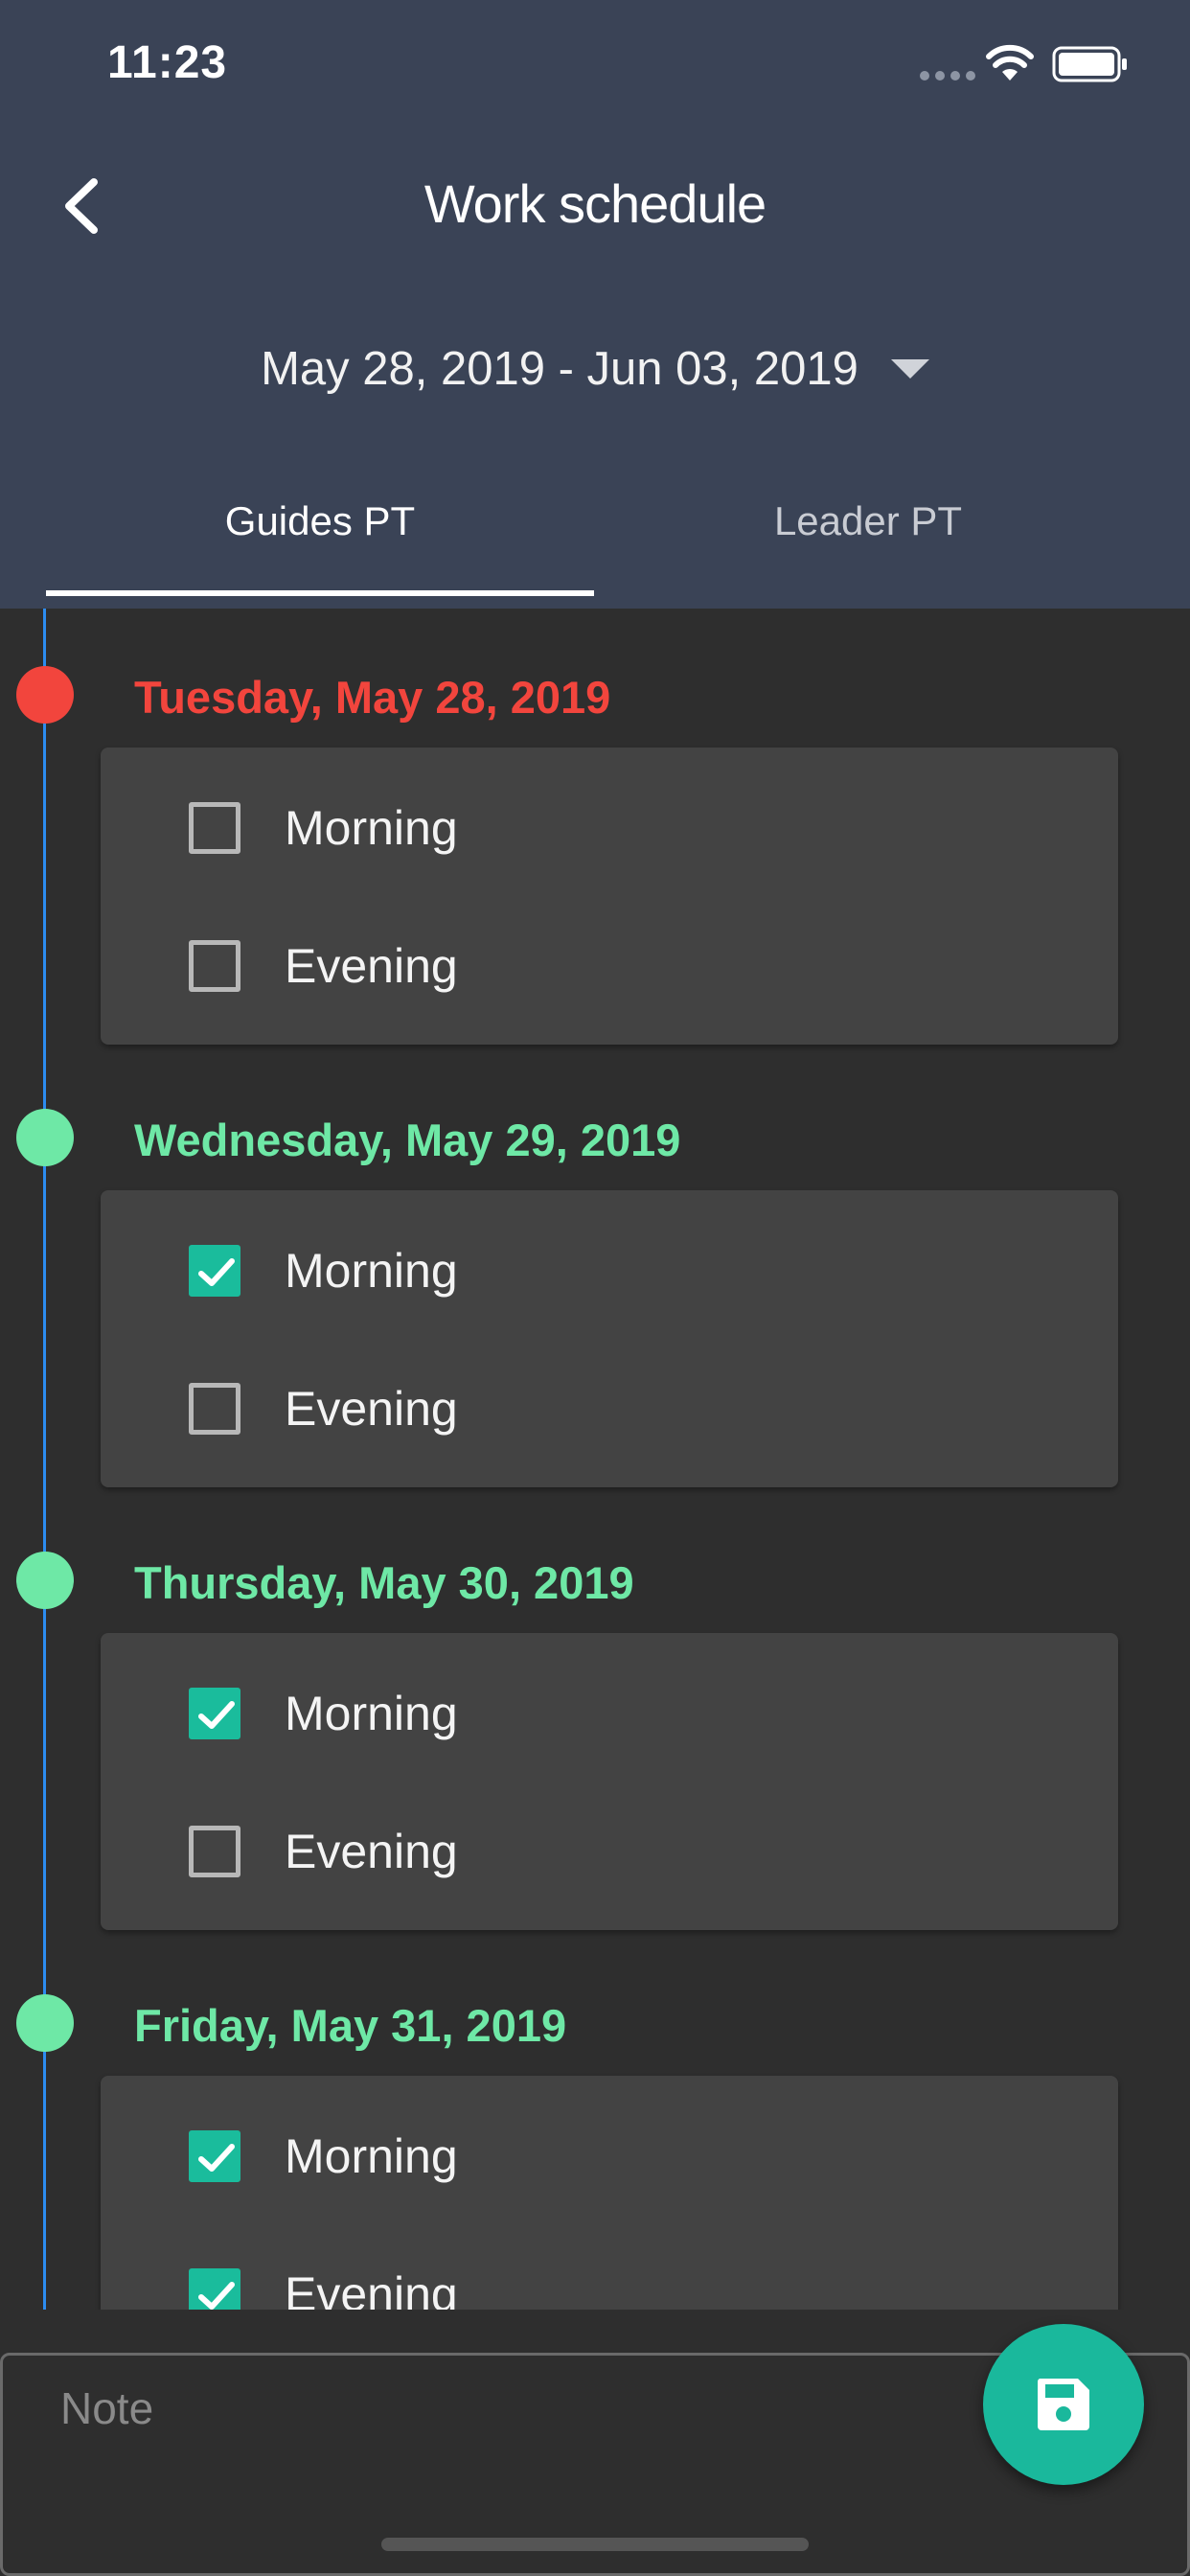  Describe the element at coordinates (948, 75) in the screenshot. I see `cellular-signal-icon` at that location.